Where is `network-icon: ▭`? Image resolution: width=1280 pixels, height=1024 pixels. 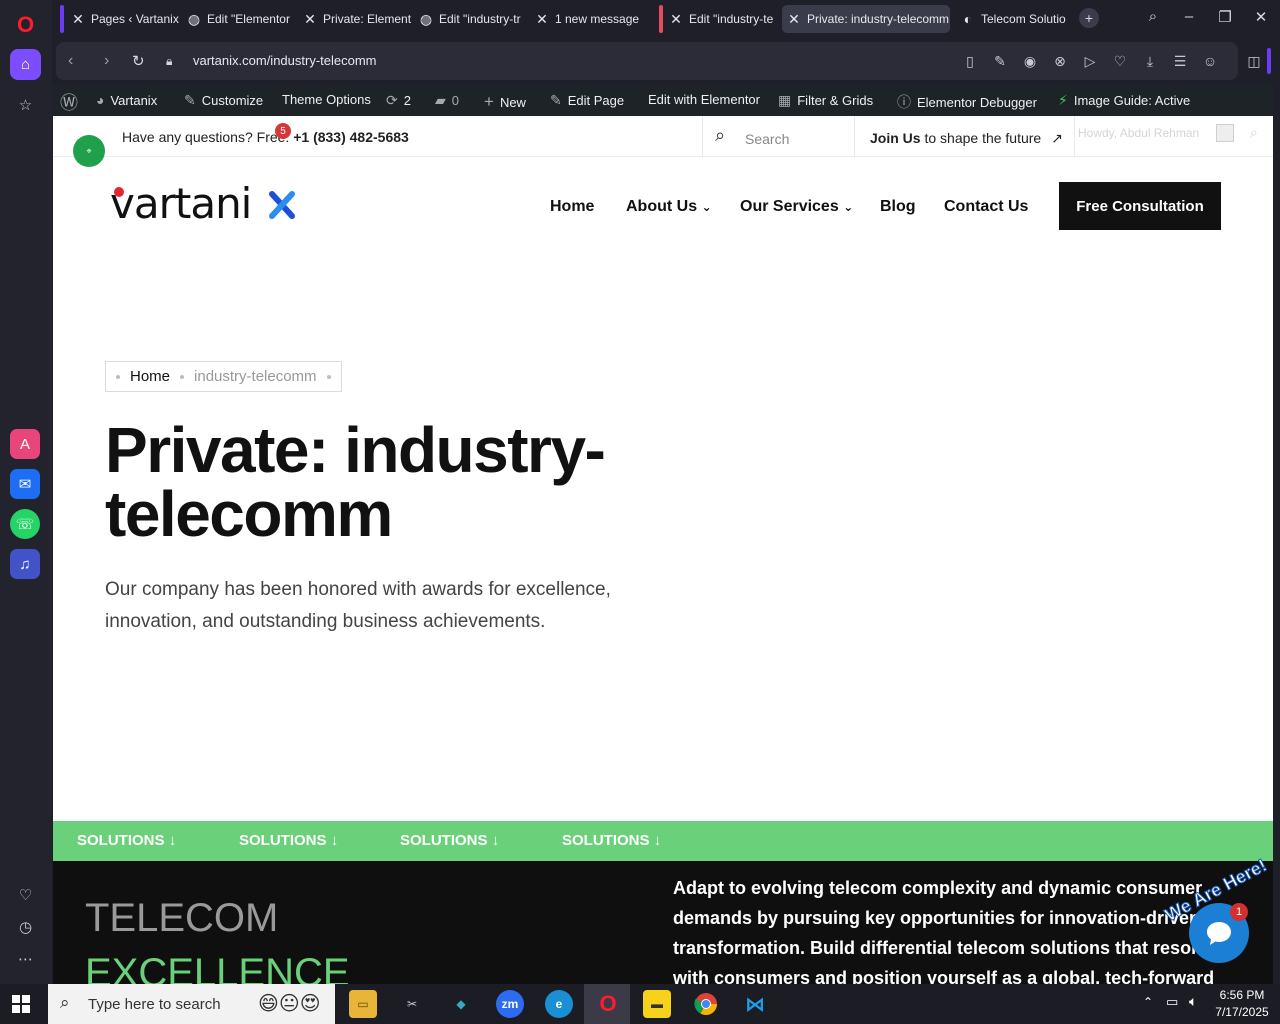
network-icon: ▭ is located at coordinates (1172, 1002).